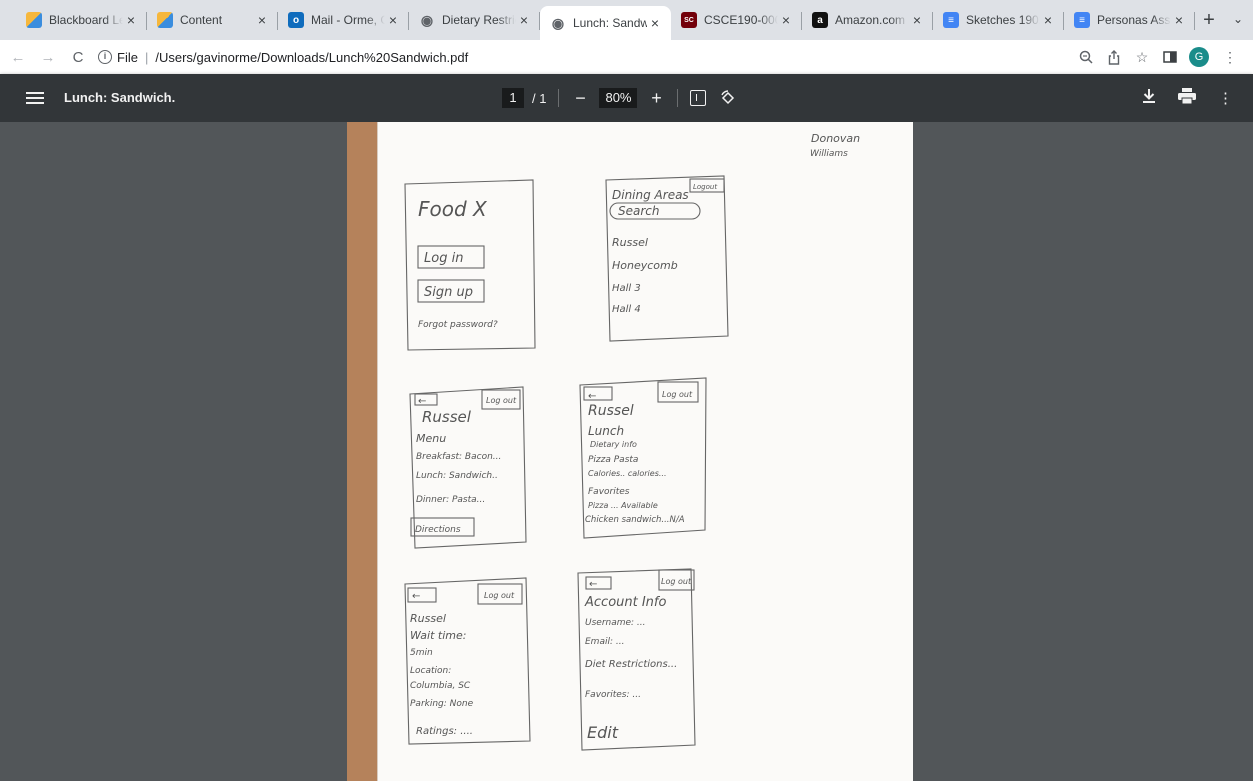 The width and height of the screenshot is (1253, 781). I want to click on tab-title: Lunch: Sandwich, so click(610, 23).